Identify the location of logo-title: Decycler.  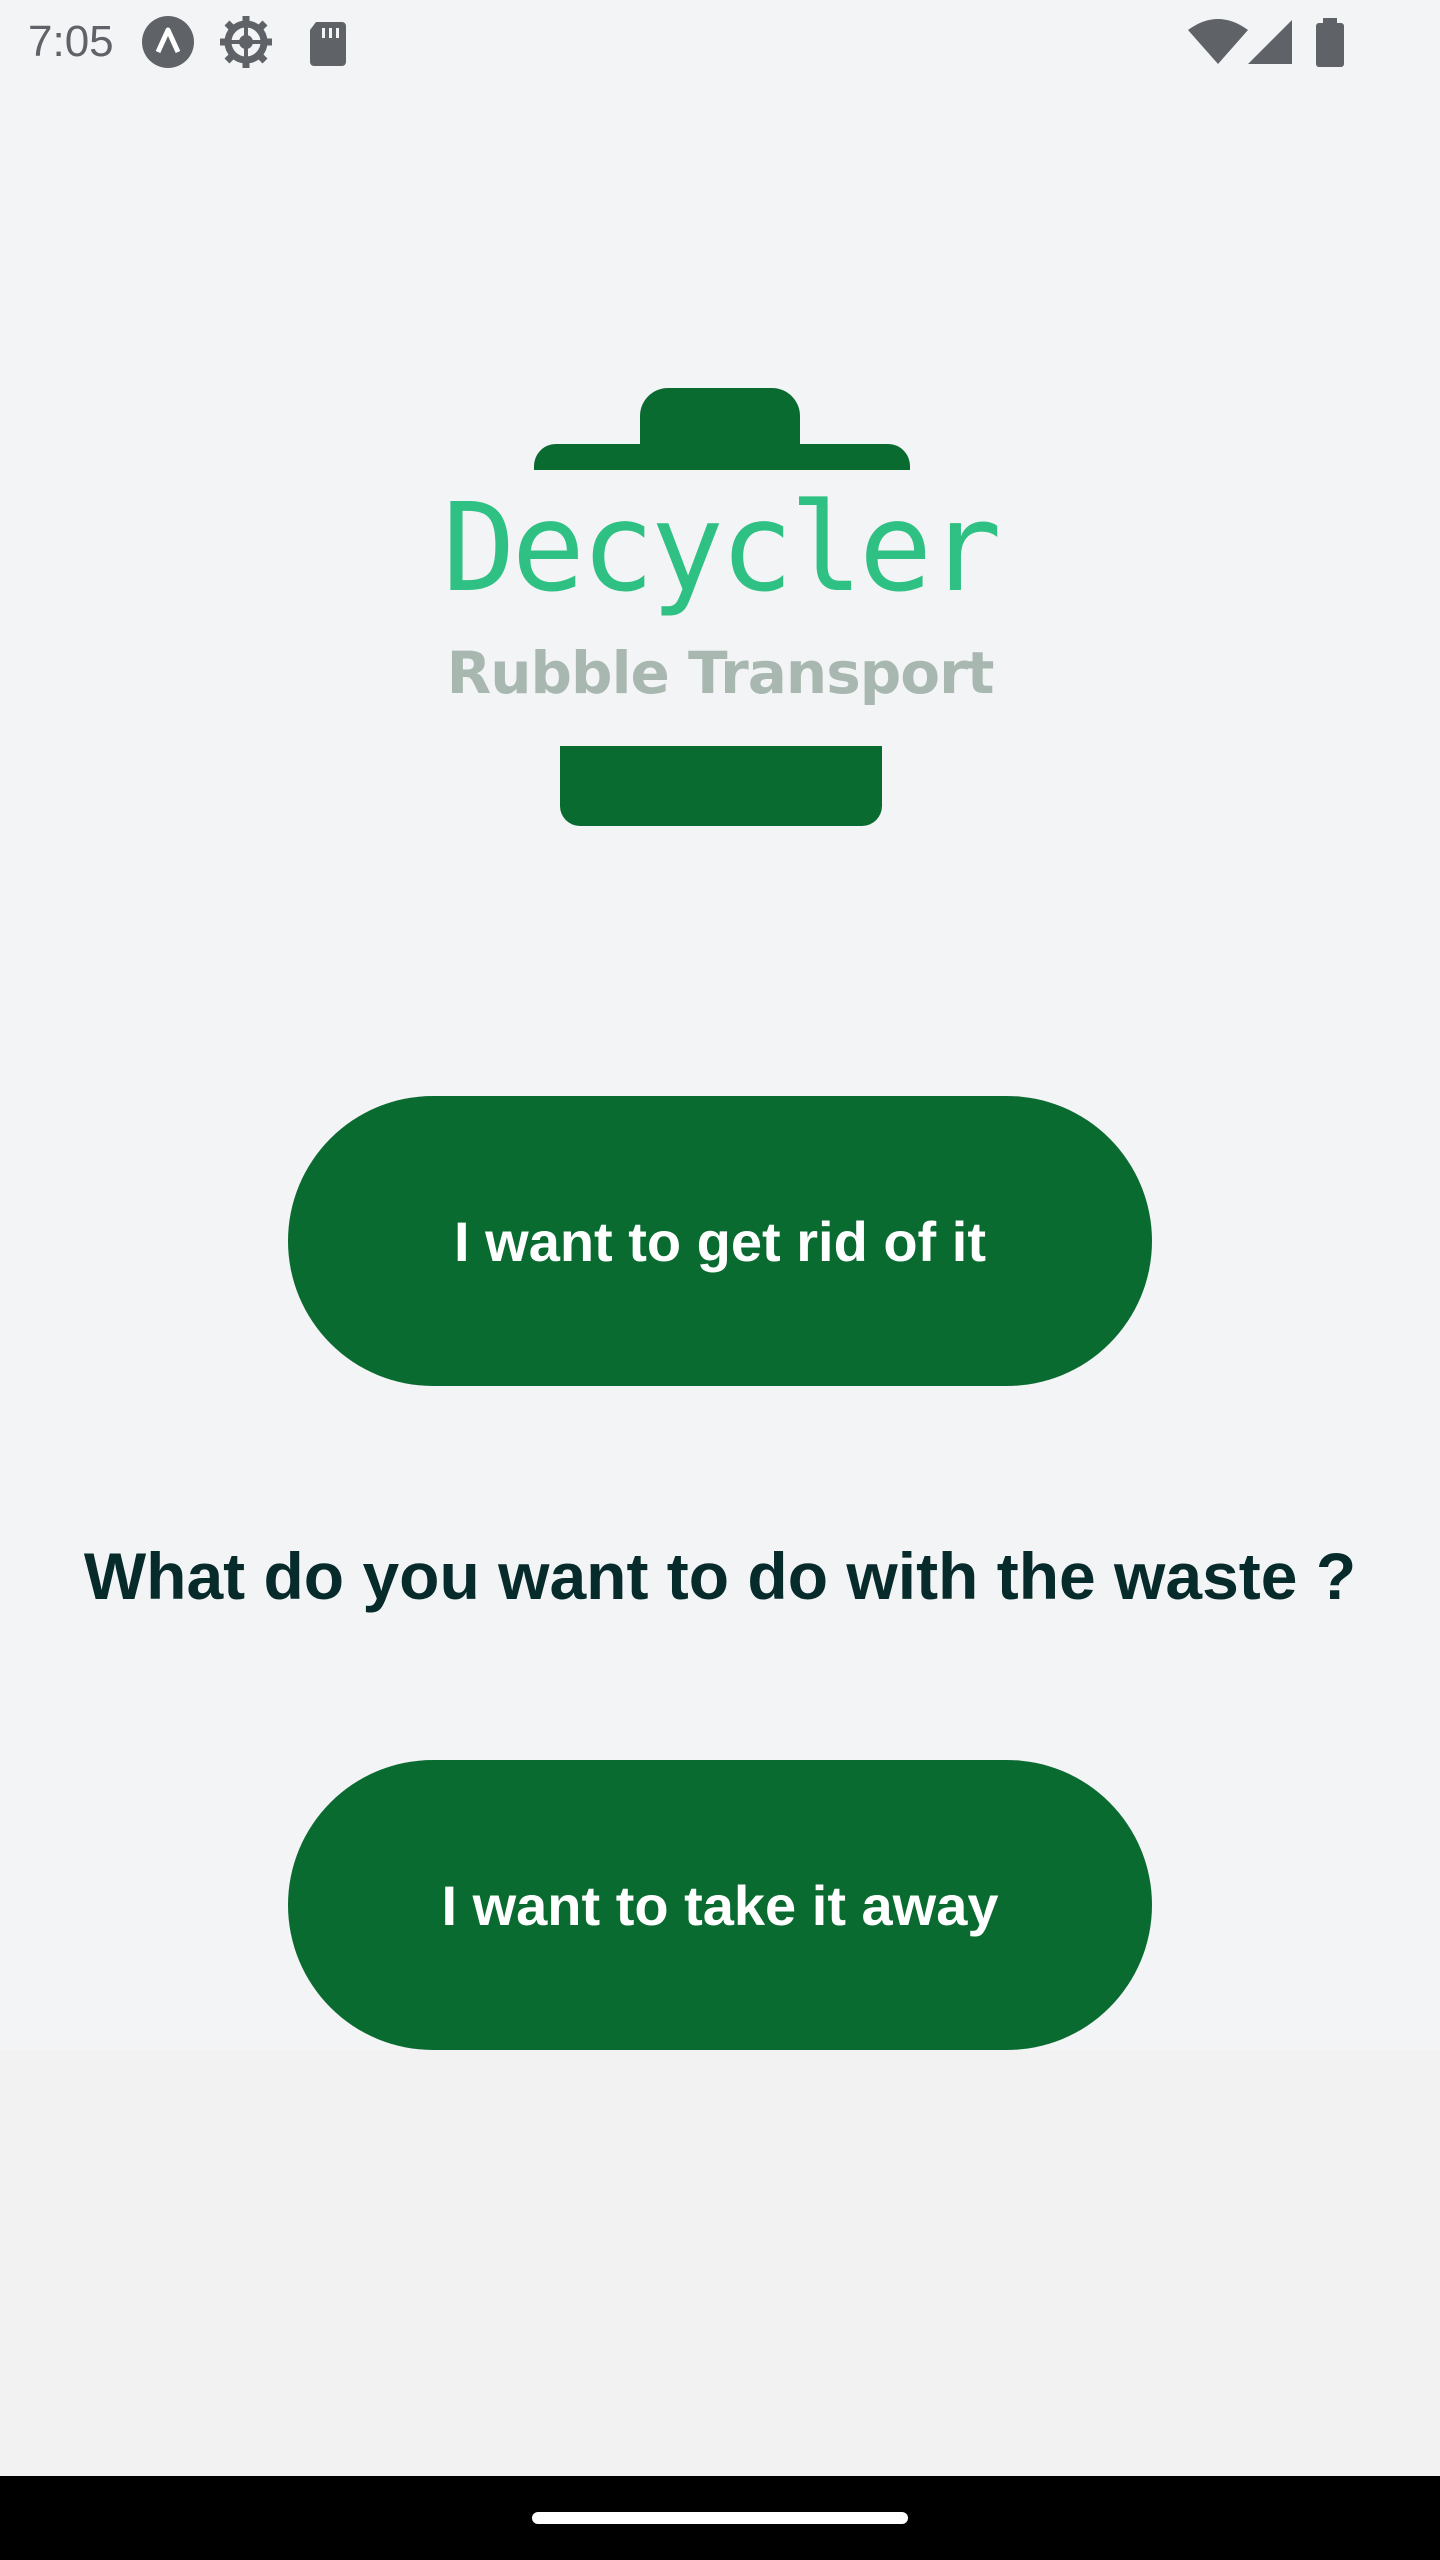
(722, 548).